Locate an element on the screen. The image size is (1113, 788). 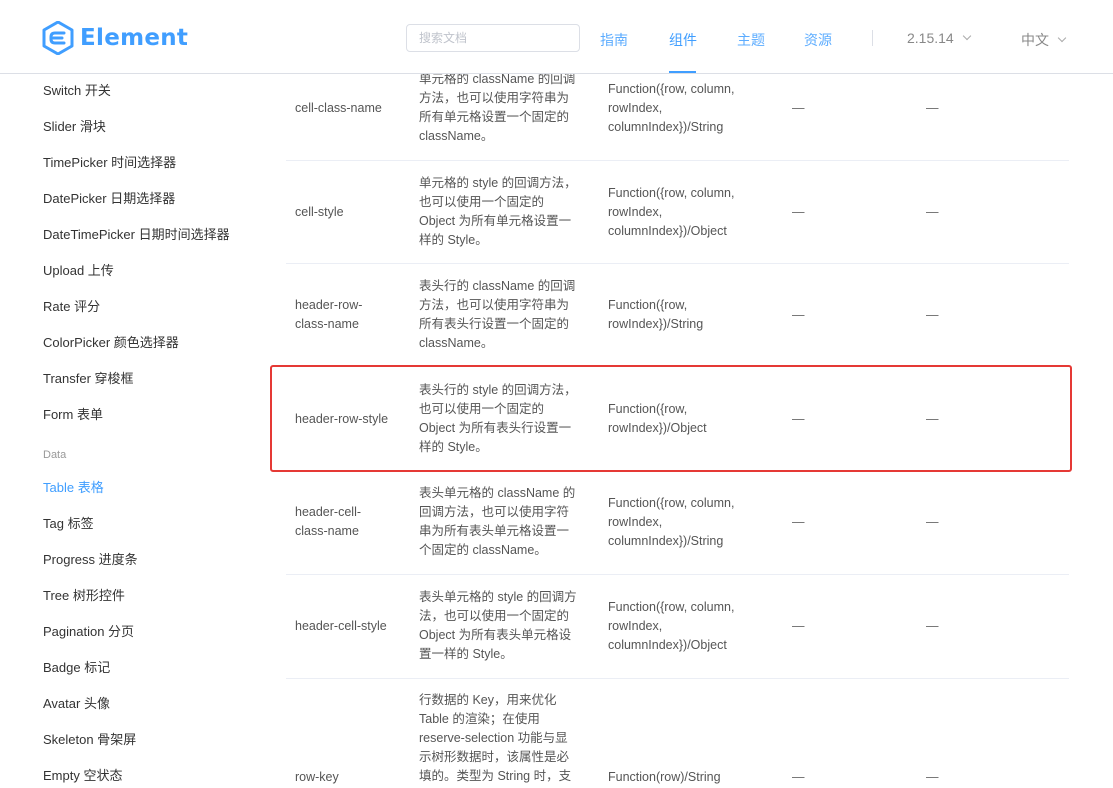
sidebar-item-form: Form 表单 is located at coordinates (73, 413).